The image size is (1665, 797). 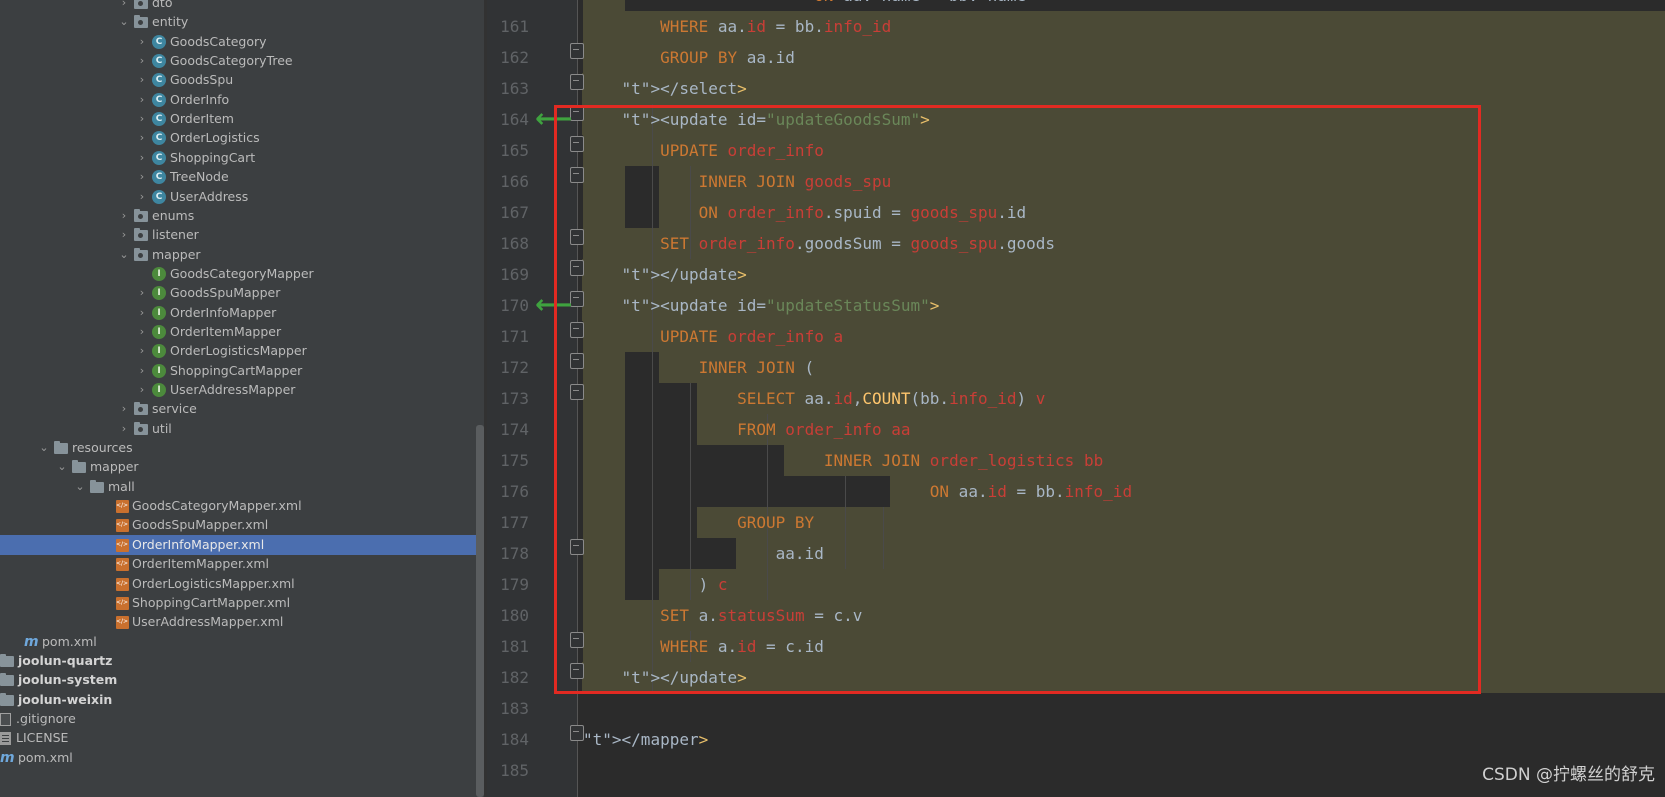 I want to click on tree-row: ShoppingCartMapper.xml, so click(x=242, y=603).